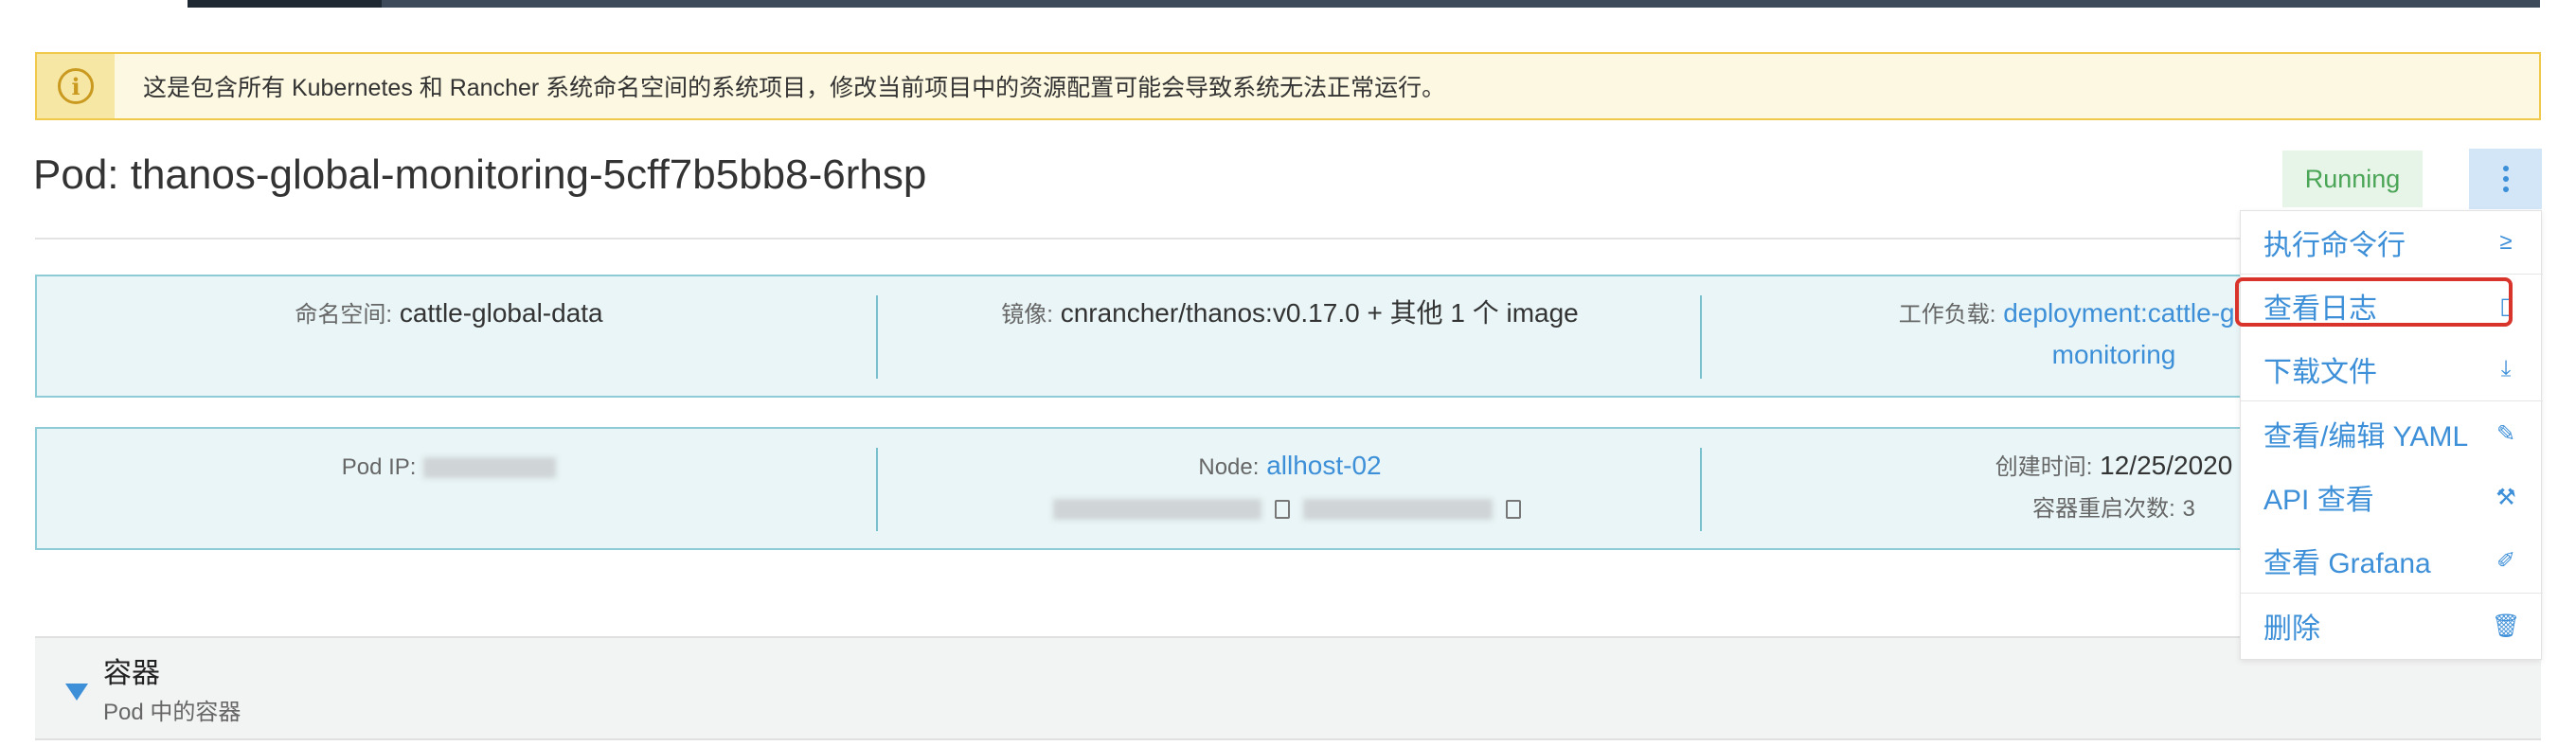 This screenshot has height=746, width=2576. Describe the element at coordinates (2334, 245) in the screenshot. I see `menu-item-label: 执行命令行` at that location.